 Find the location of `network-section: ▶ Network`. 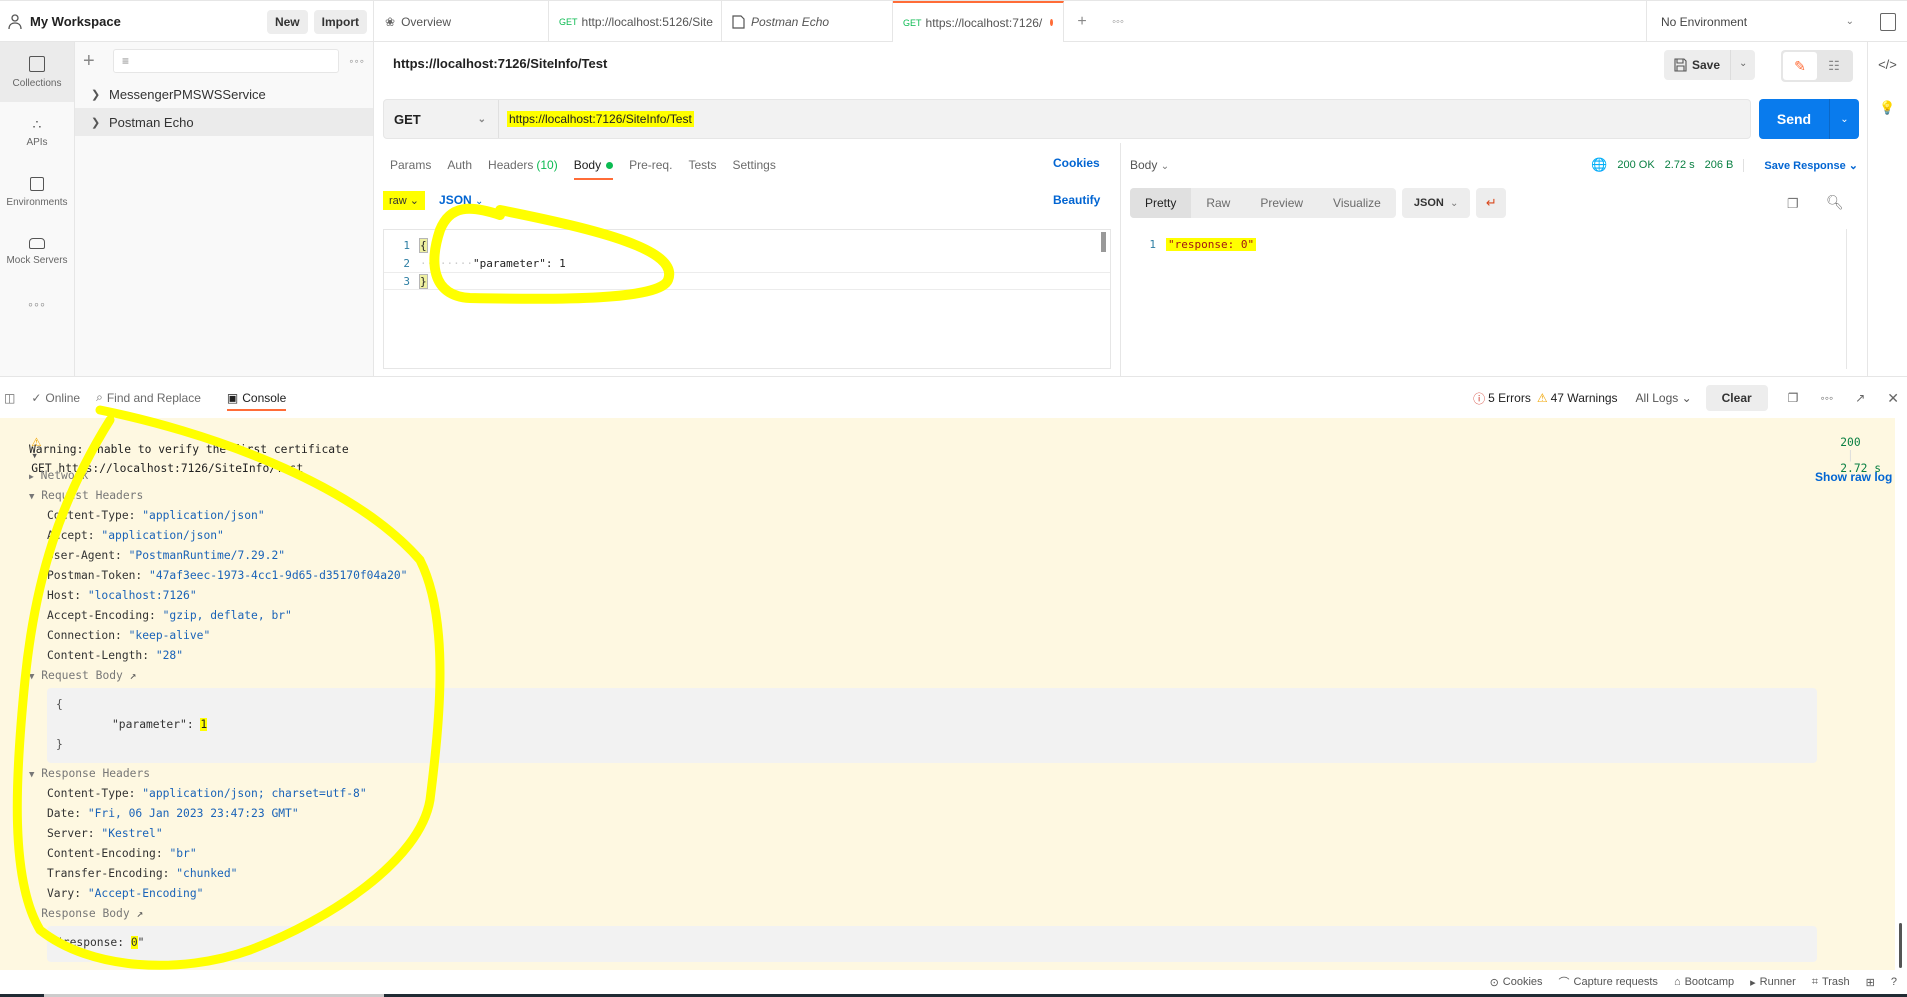

network-section: ▶ Network is located at coordinates (58, 475).